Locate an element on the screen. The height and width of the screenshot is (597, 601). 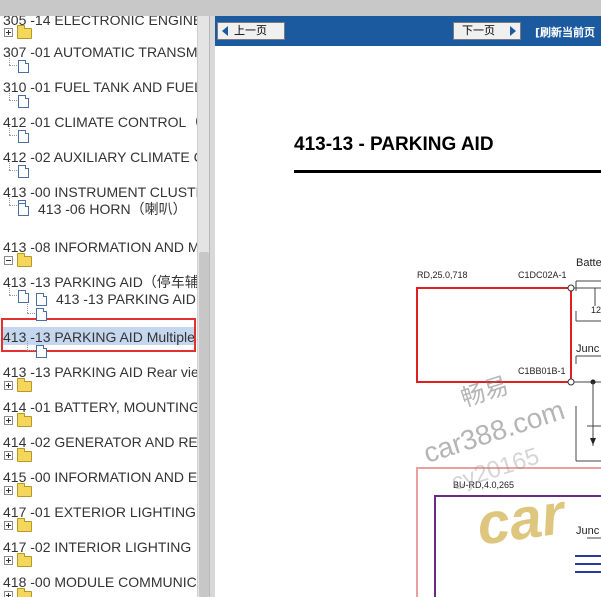
tree-item-label: 412 -02 AUXILIARY CLIMATE CO is located at coordinates (100, 157).